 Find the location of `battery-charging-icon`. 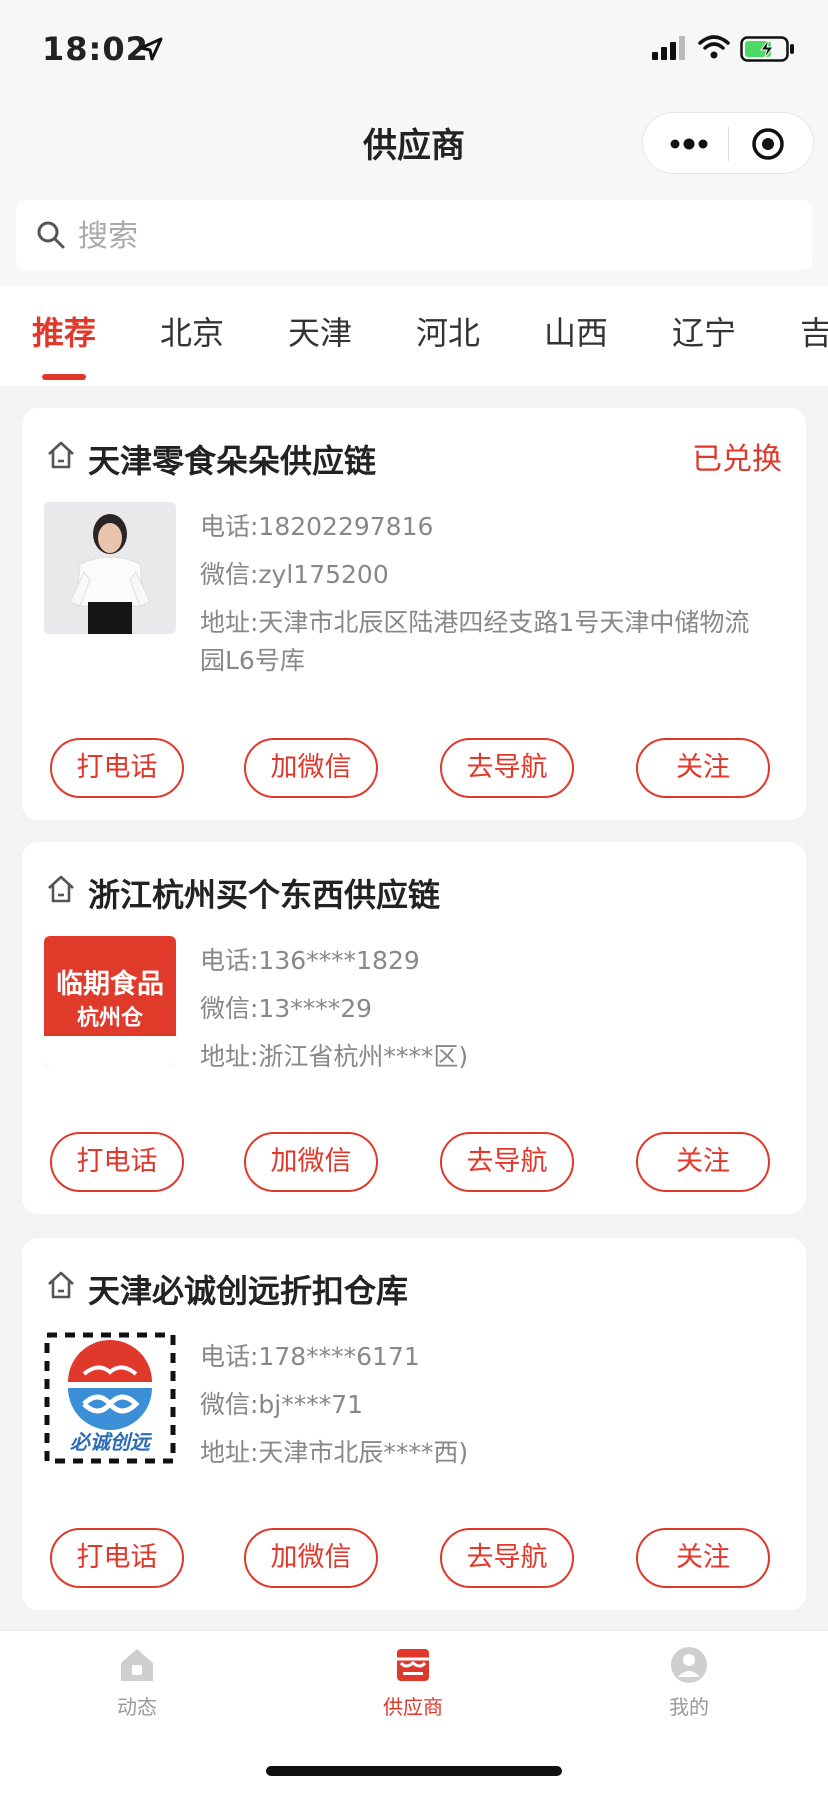

battery-charging-icon is located at coordinates (767, 49).